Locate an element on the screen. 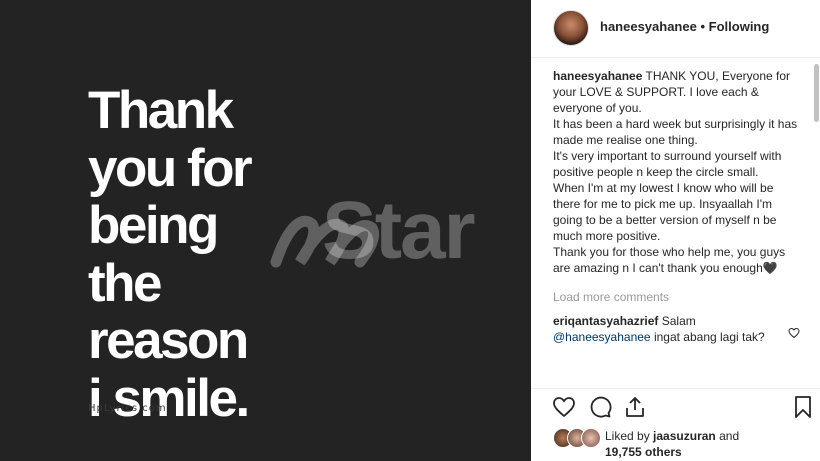 The height and width of the screenshot is (461, 820). following-button: Following is located at coordinates (739, 26).